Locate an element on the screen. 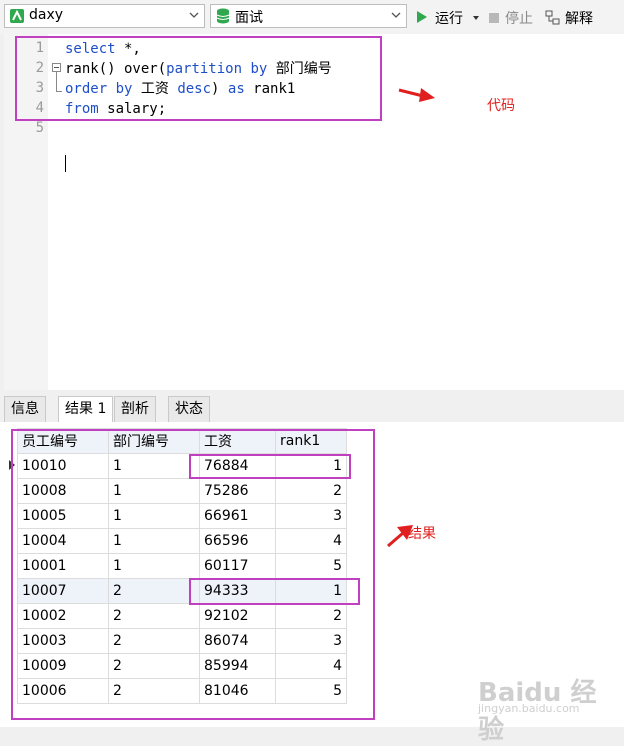  explain-icon is located at coordinates (552, 17).